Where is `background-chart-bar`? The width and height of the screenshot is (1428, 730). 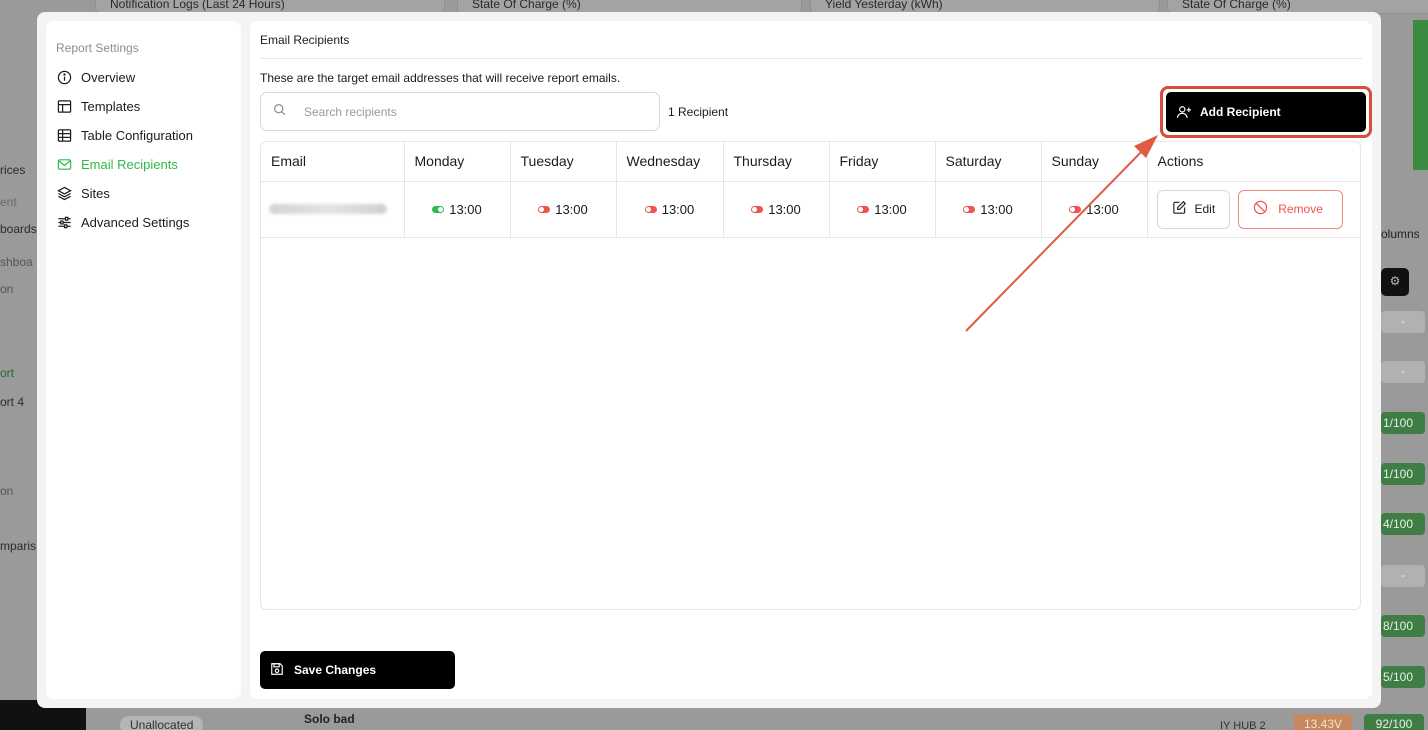 background-chart-bar is located at coordinates (1420, 95).